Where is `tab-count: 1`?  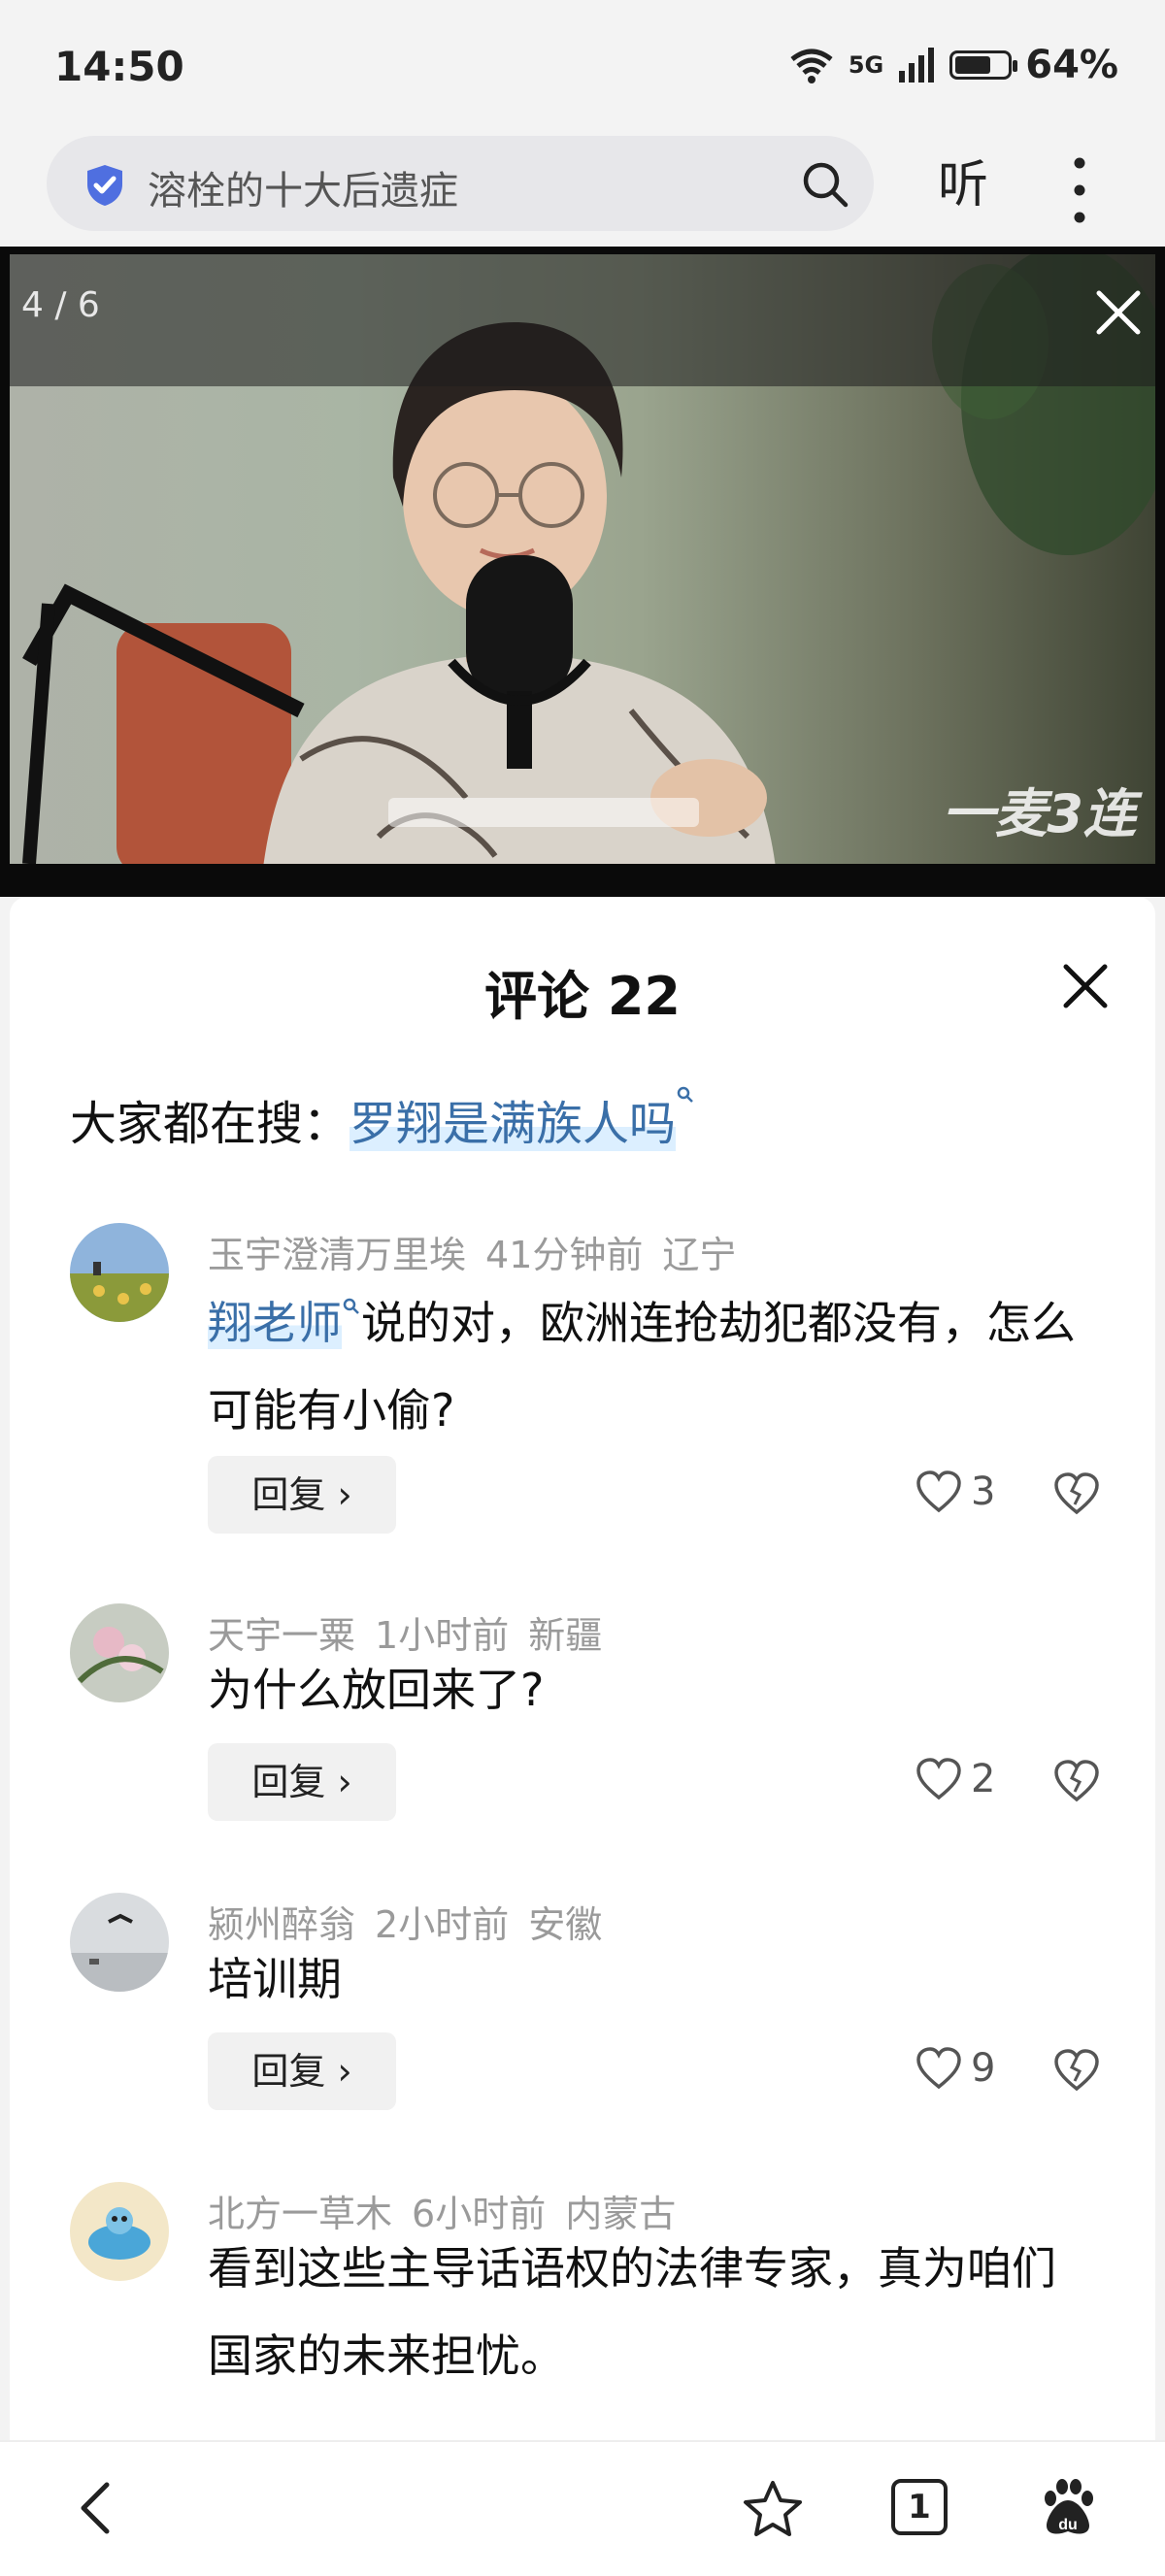
tab-count: 1 is located at coordinates (919, 2507).